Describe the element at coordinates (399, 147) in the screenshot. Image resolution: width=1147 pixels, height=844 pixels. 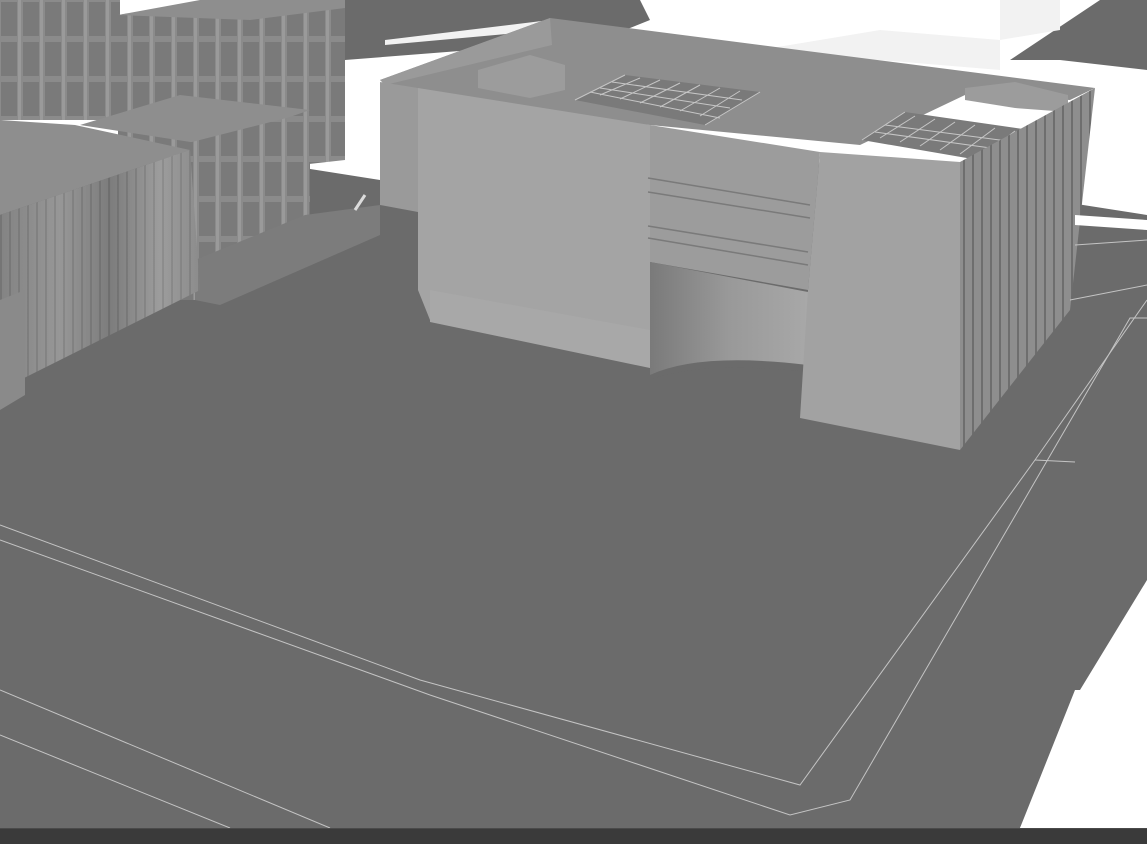
I see `main-building-west-face` at that location.